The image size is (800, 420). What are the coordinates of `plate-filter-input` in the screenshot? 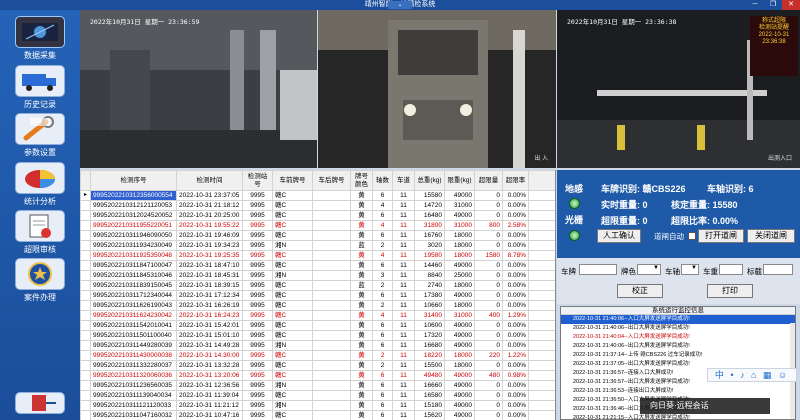 It's located at (598, 269).